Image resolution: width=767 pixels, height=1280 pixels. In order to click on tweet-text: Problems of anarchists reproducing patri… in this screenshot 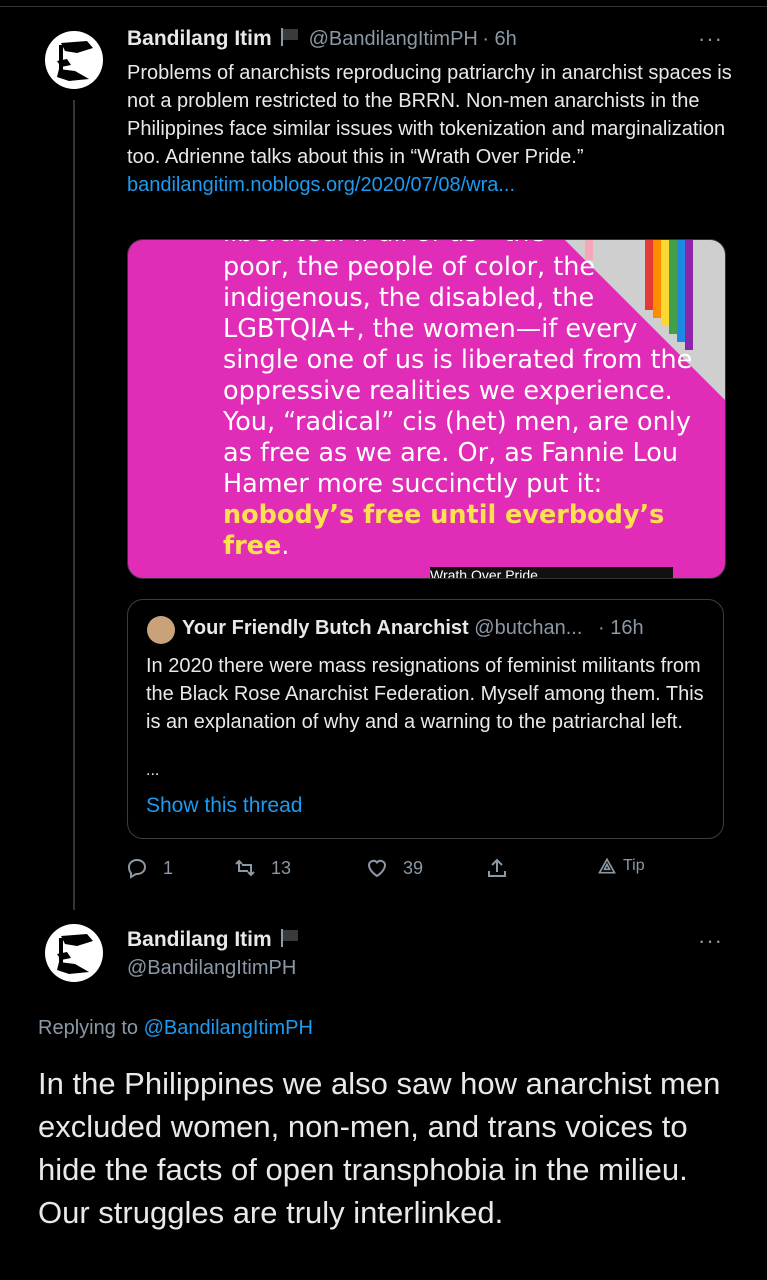, I will do `click(429, 115)`.